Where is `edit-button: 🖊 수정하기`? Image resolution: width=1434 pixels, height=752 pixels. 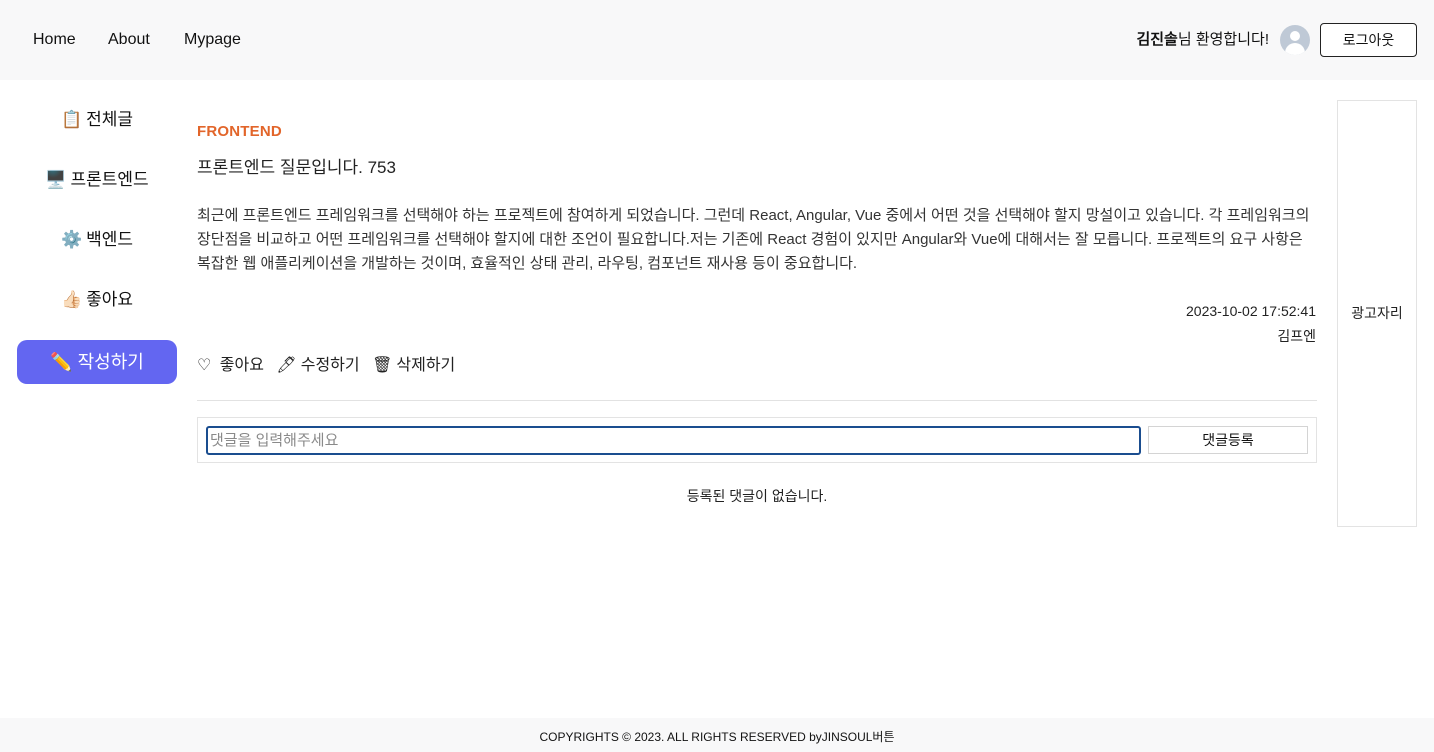 edit-button: 🖊 수정하기 is located at coordinates (319, 363).